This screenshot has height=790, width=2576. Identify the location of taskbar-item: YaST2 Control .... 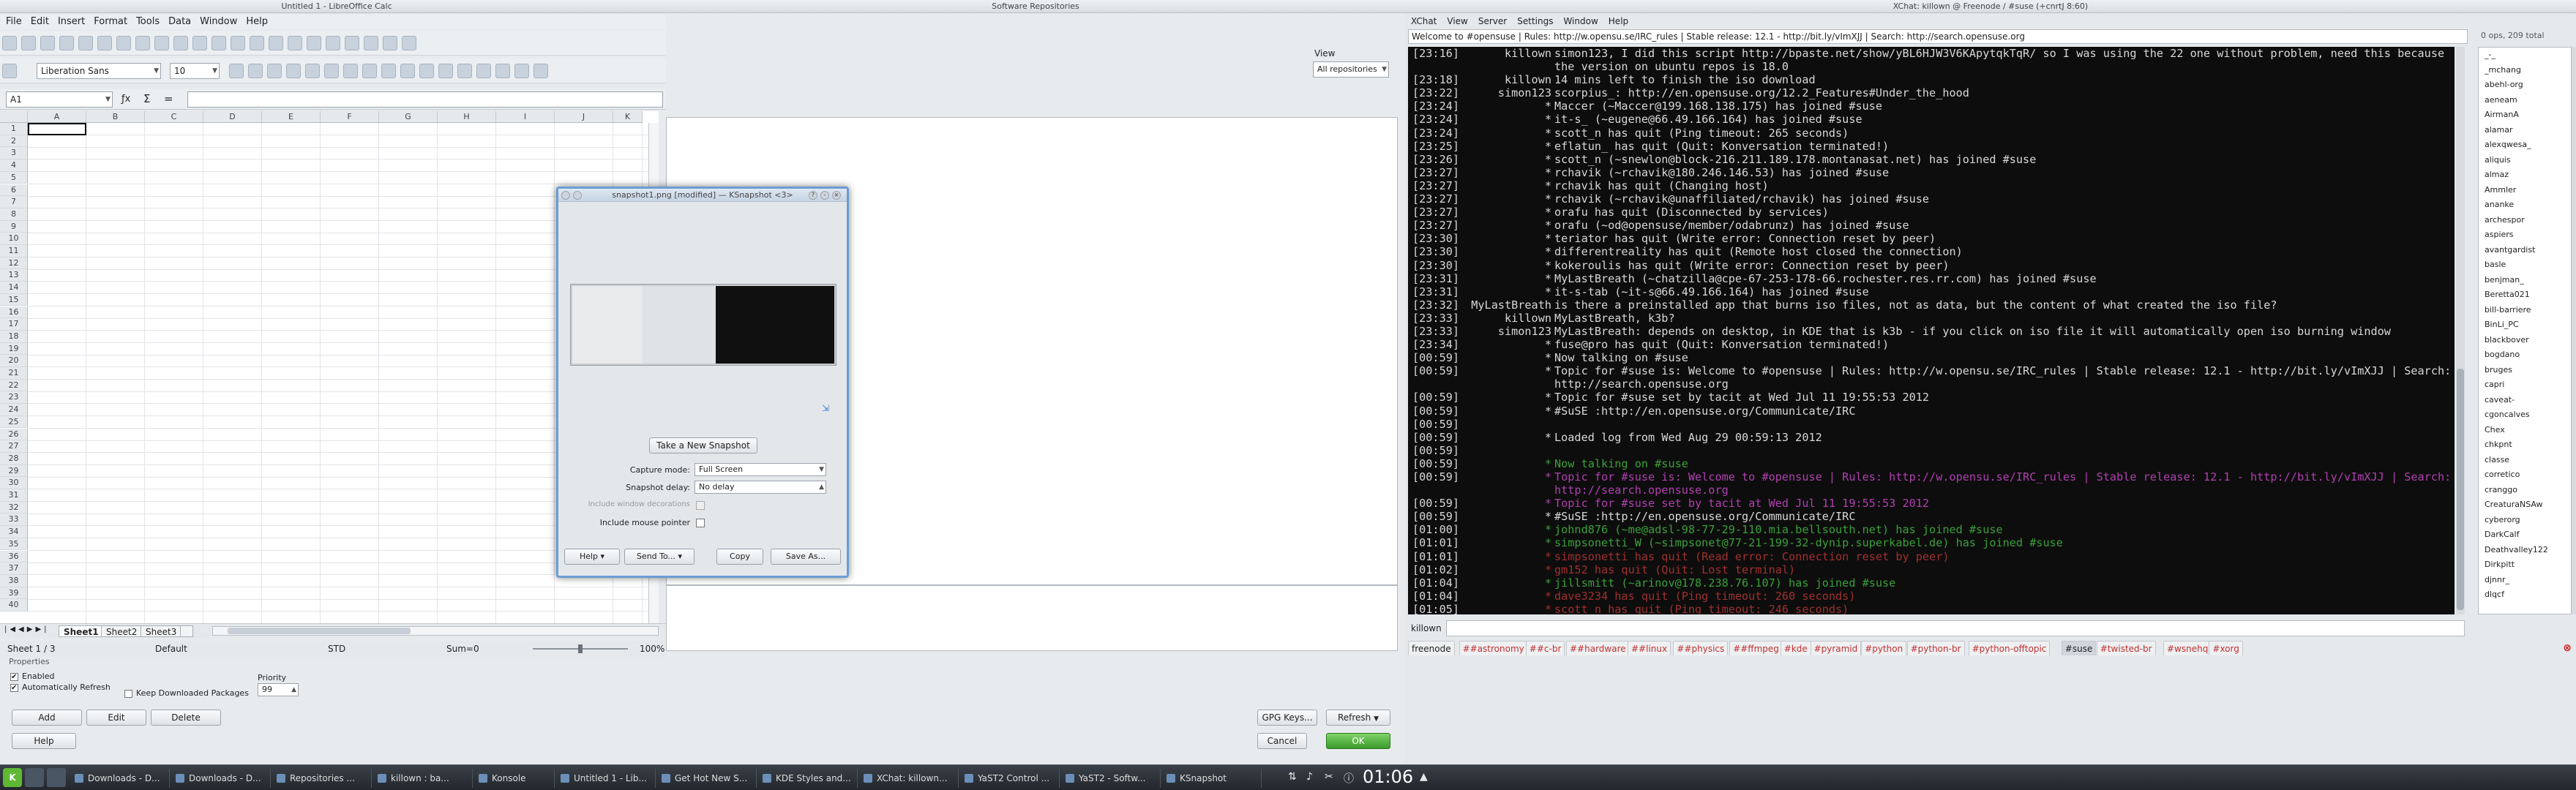
(1010, 778).